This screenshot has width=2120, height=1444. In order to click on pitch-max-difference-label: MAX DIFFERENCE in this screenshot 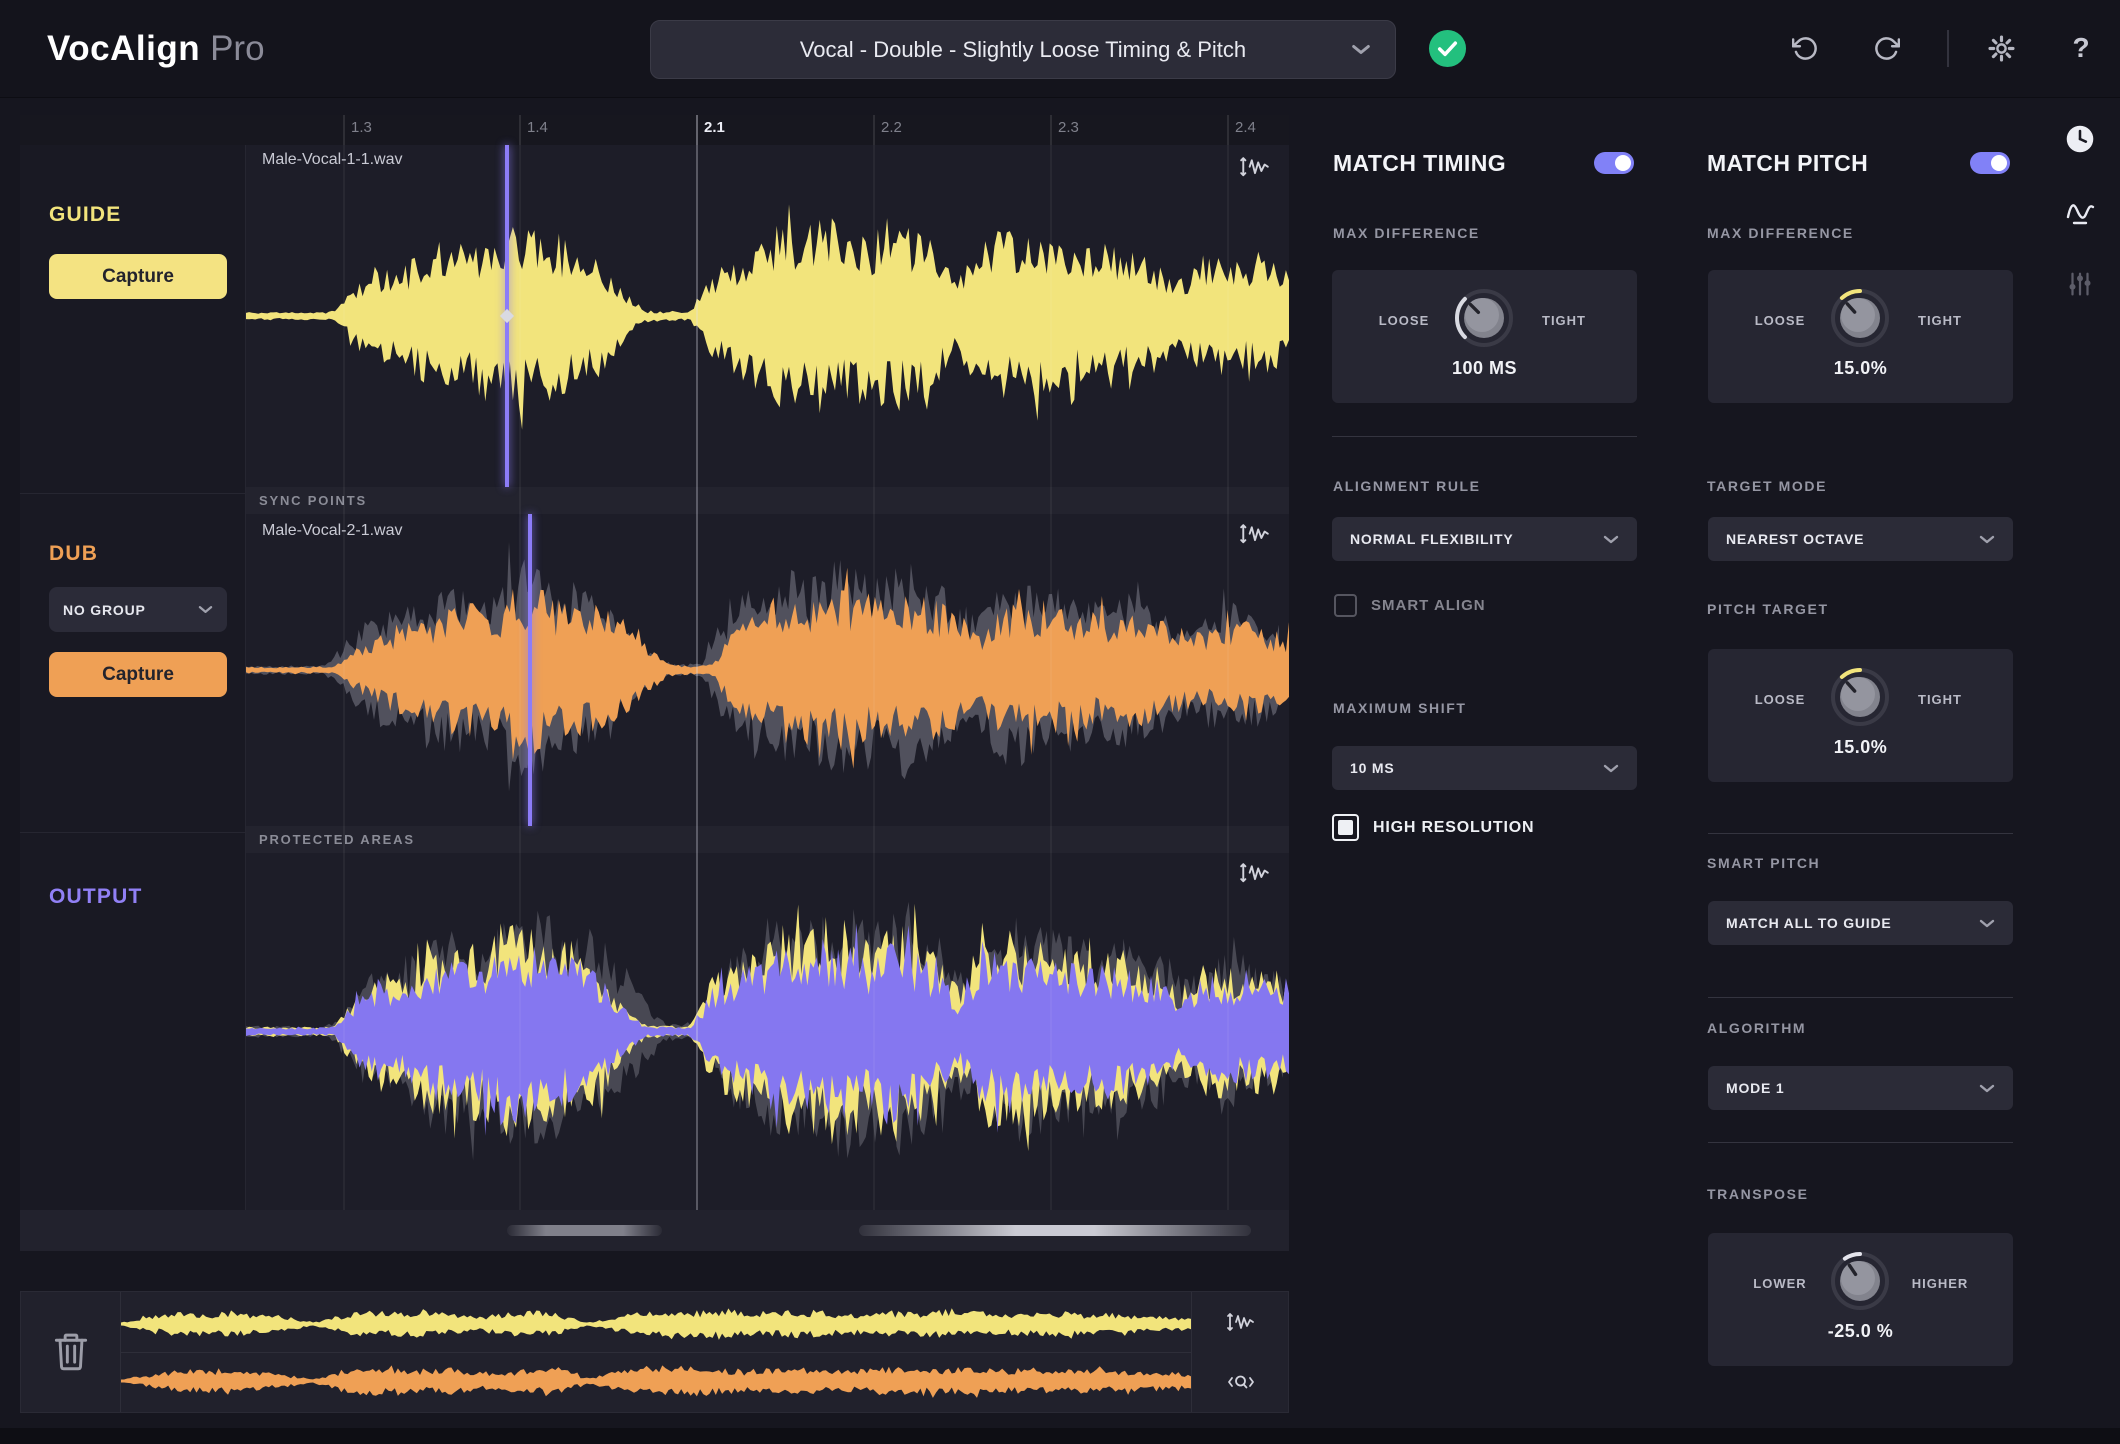, I will do `click(1780, 233)`.